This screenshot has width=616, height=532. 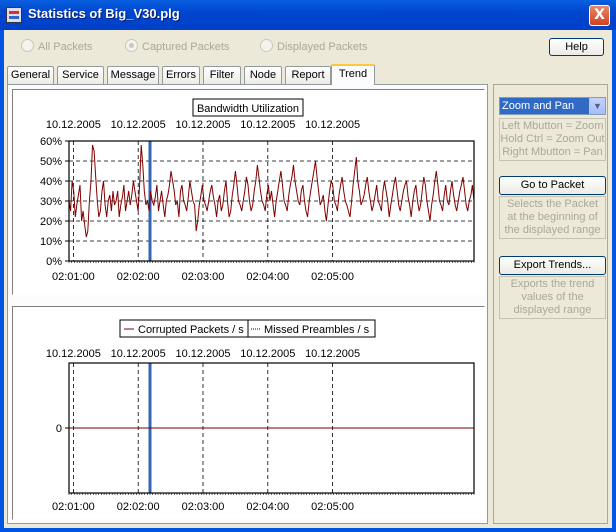 What do you see at coordinates (80, 75) in the screenshot?
I see `tab-service: Service` at bounding box center [80, 75].